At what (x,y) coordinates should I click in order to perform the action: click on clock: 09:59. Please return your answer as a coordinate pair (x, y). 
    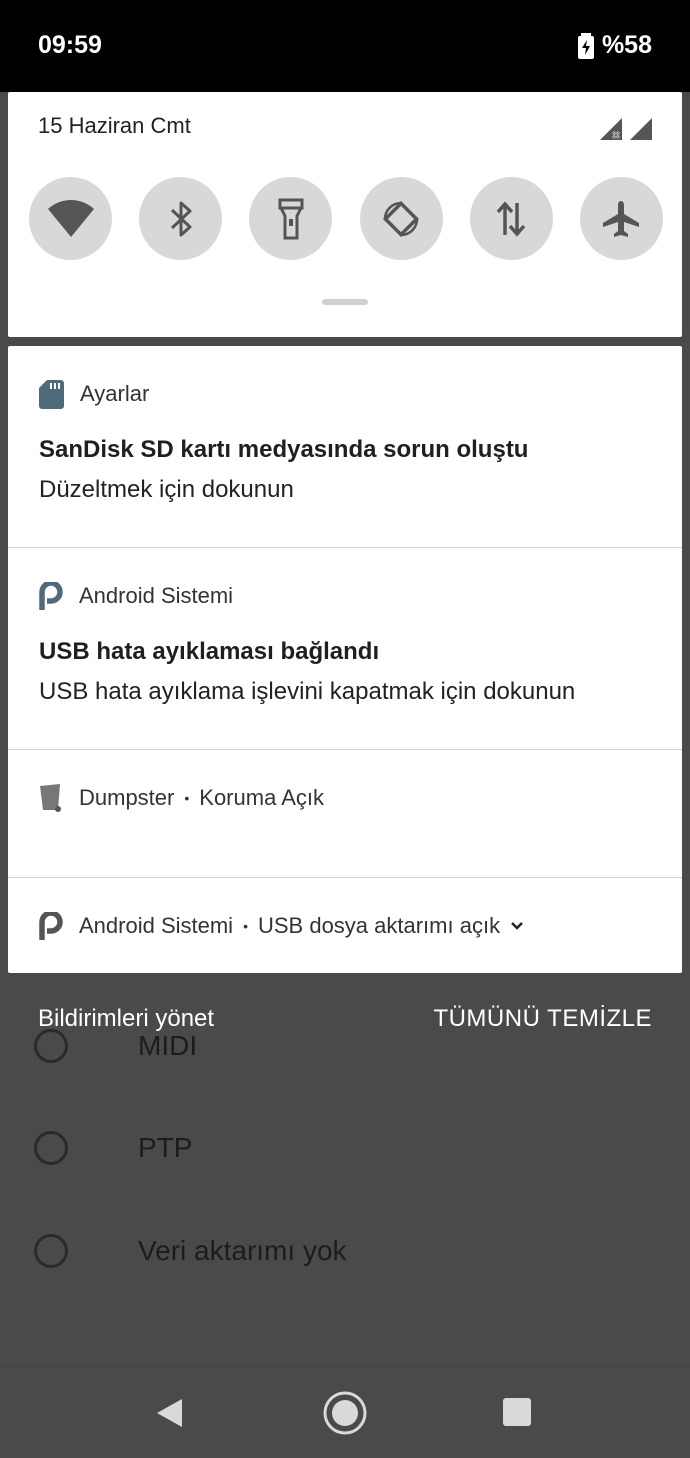
    Looking at the image, I should click on (70, 45).